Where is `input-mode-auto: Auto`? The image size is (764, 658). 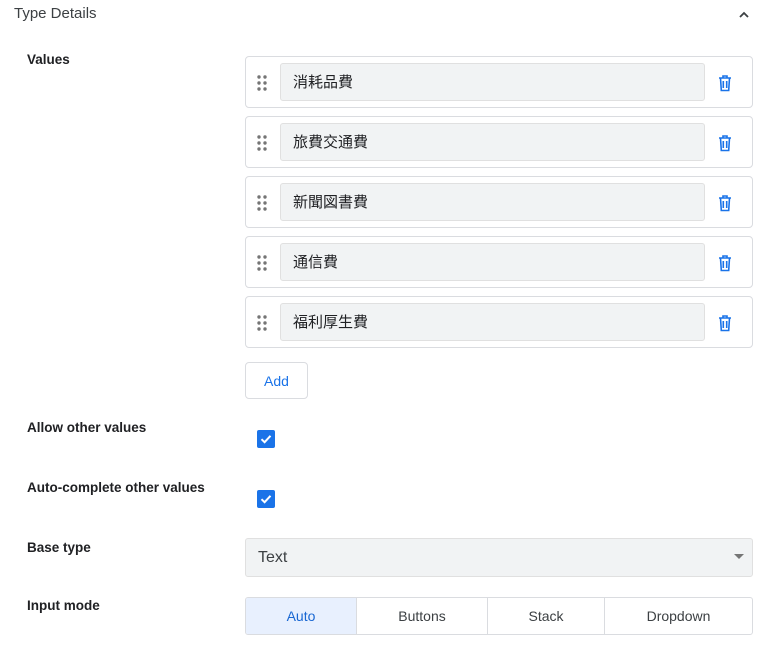 input-mode-auto: Auto is located at coordinates (301, 616).